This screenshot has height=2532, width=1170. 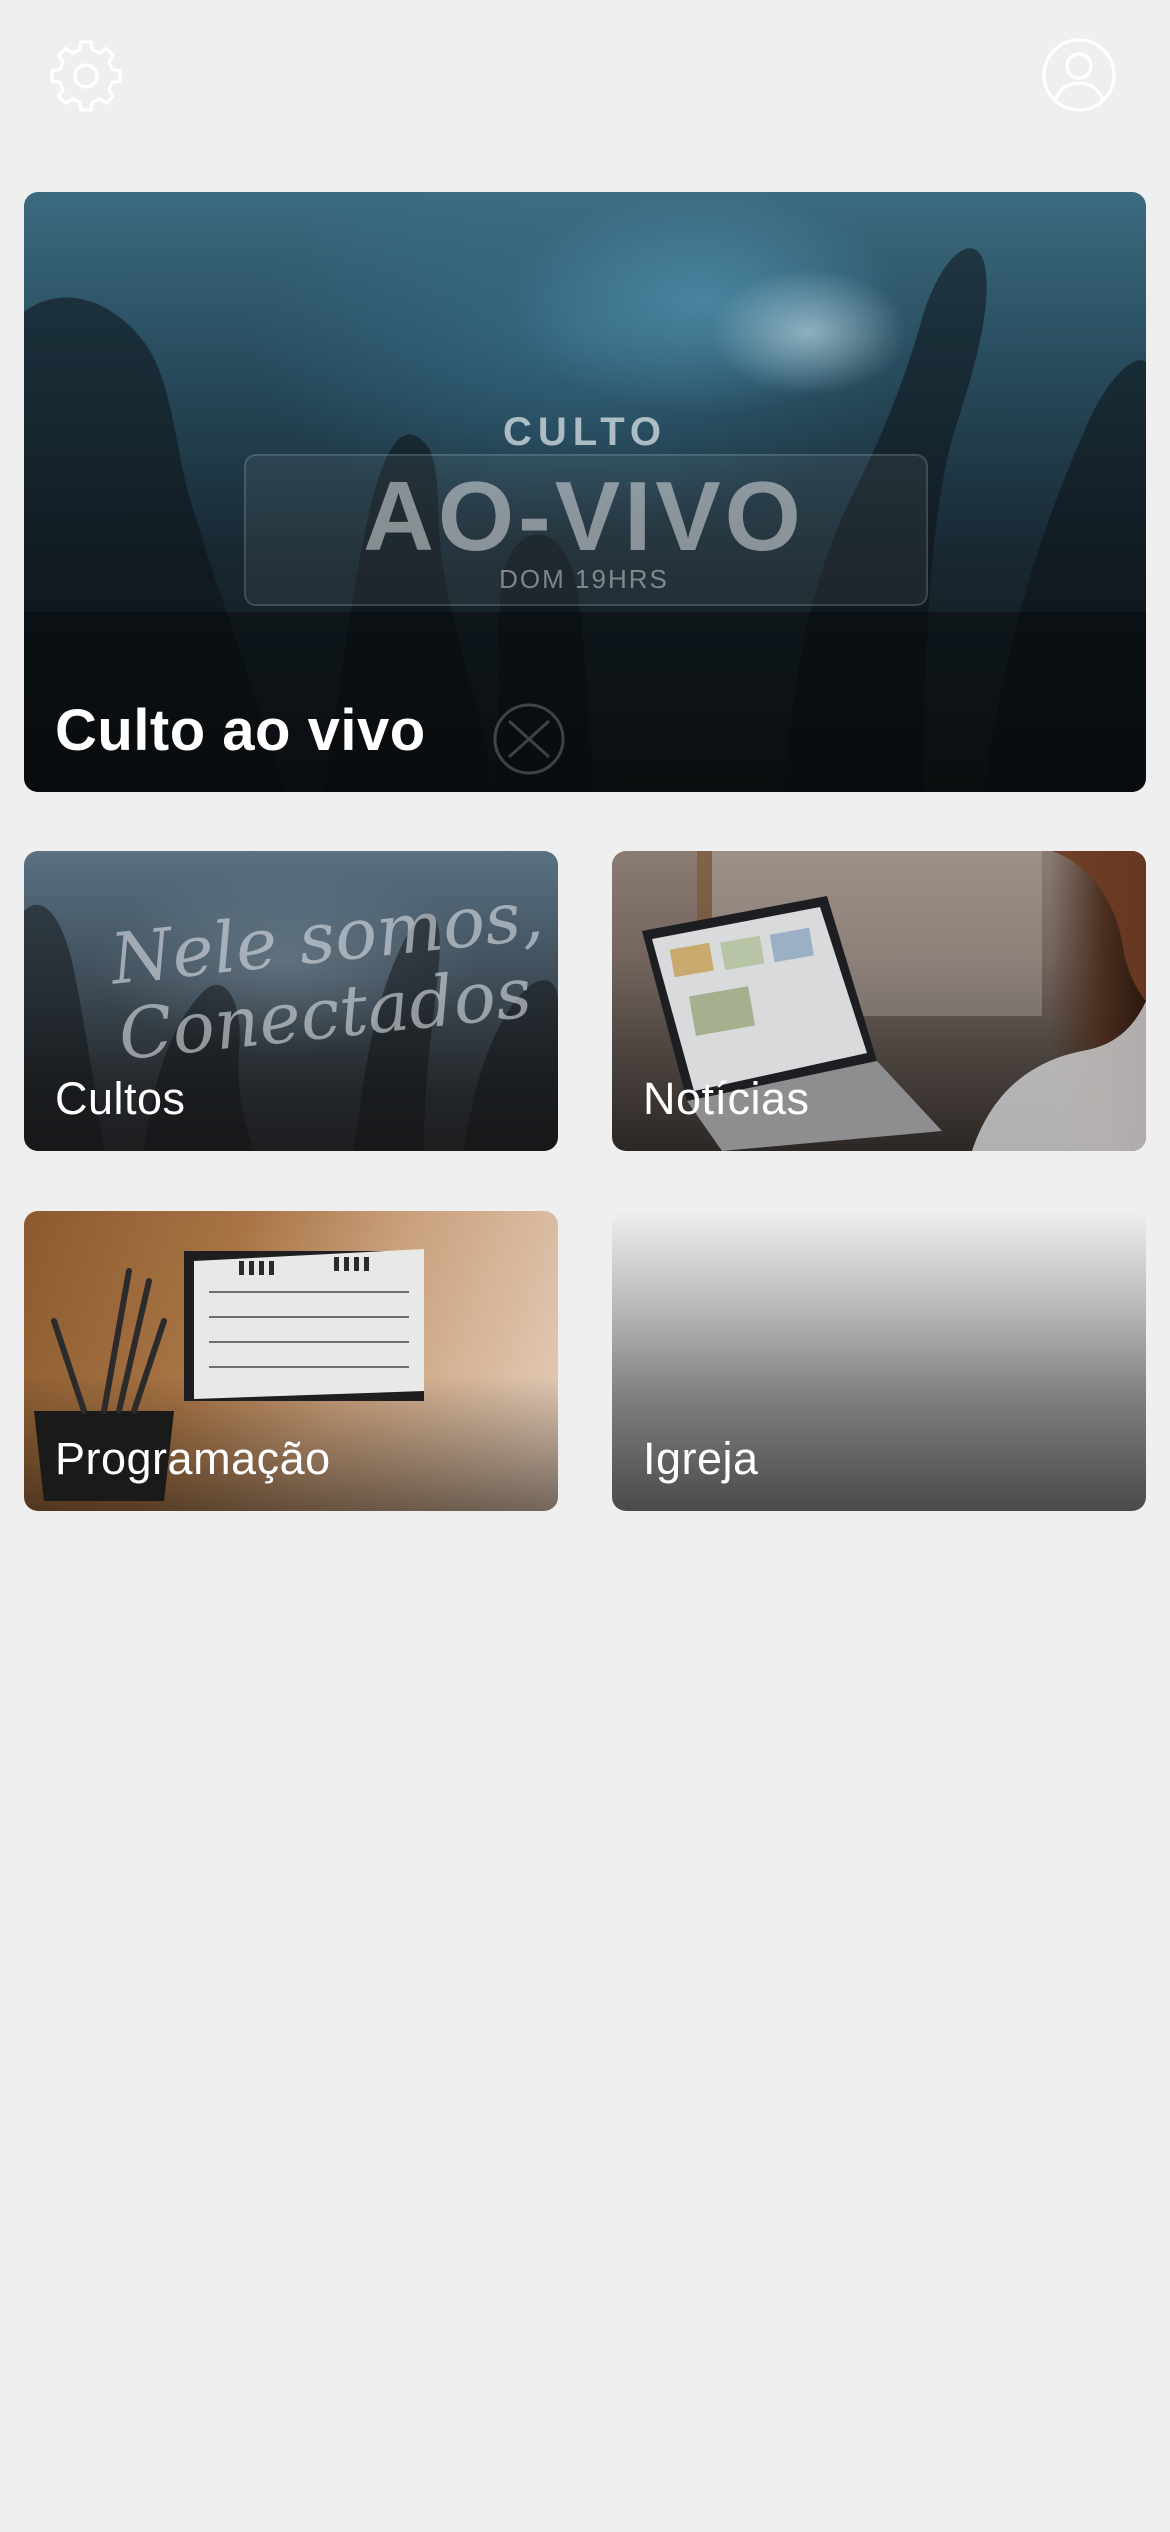 What do you see at coordinates (701, 1458) in the screenshot?
I see `tile-label: Igreja` at bounding box center [701, 1458].